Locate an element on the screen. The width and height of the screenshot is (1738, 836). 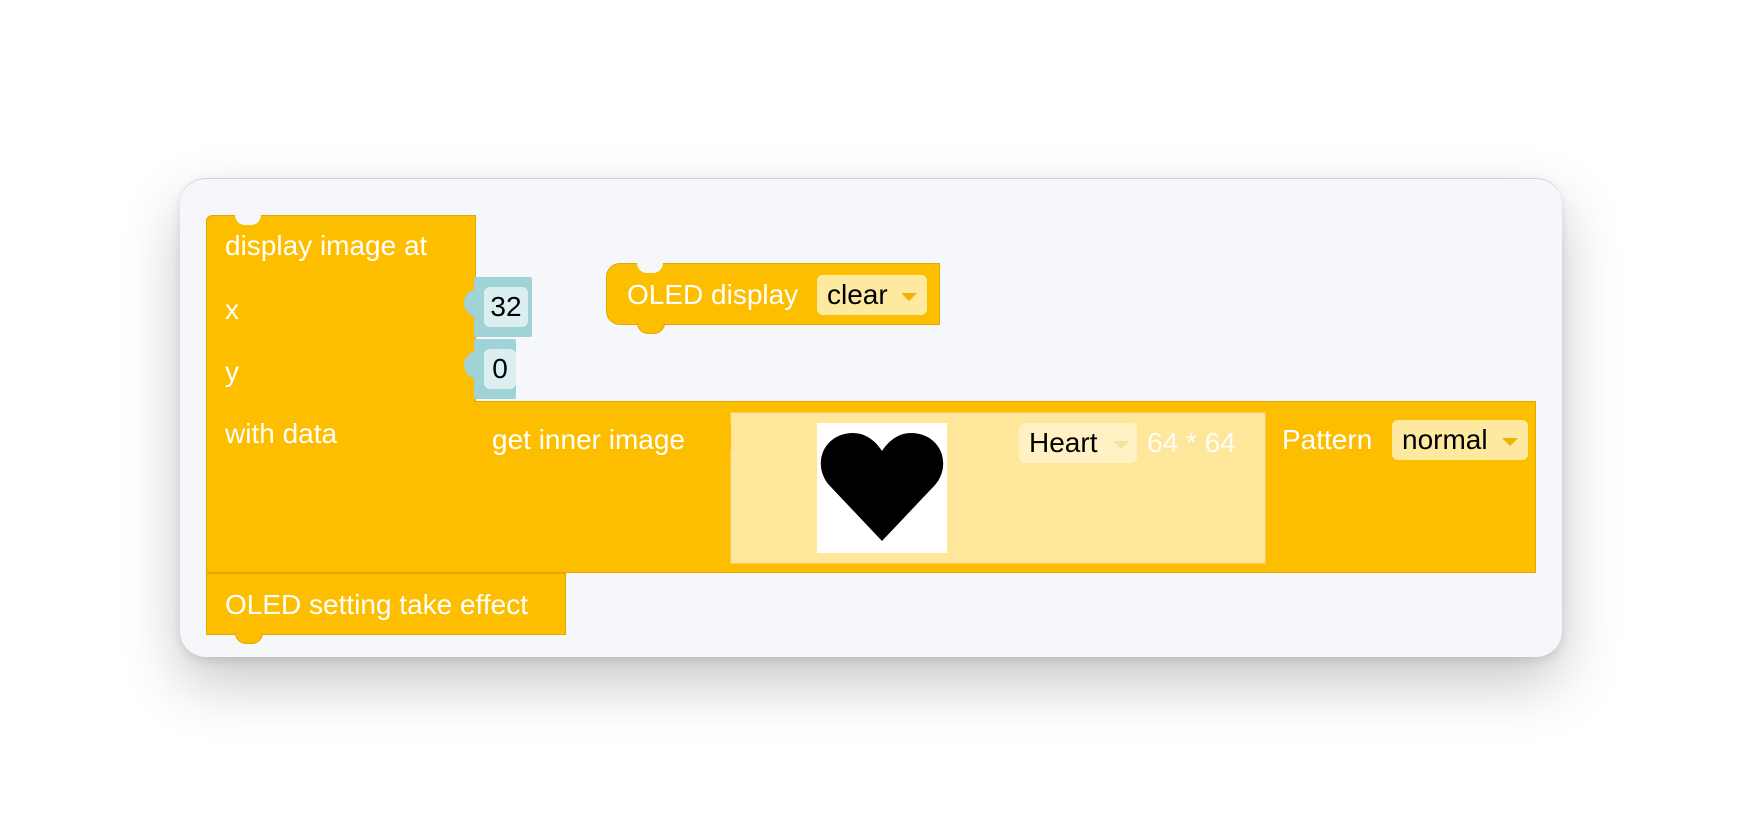
oled-take-effect-block: OLED setting take effect is located at coordinates (386, 608).